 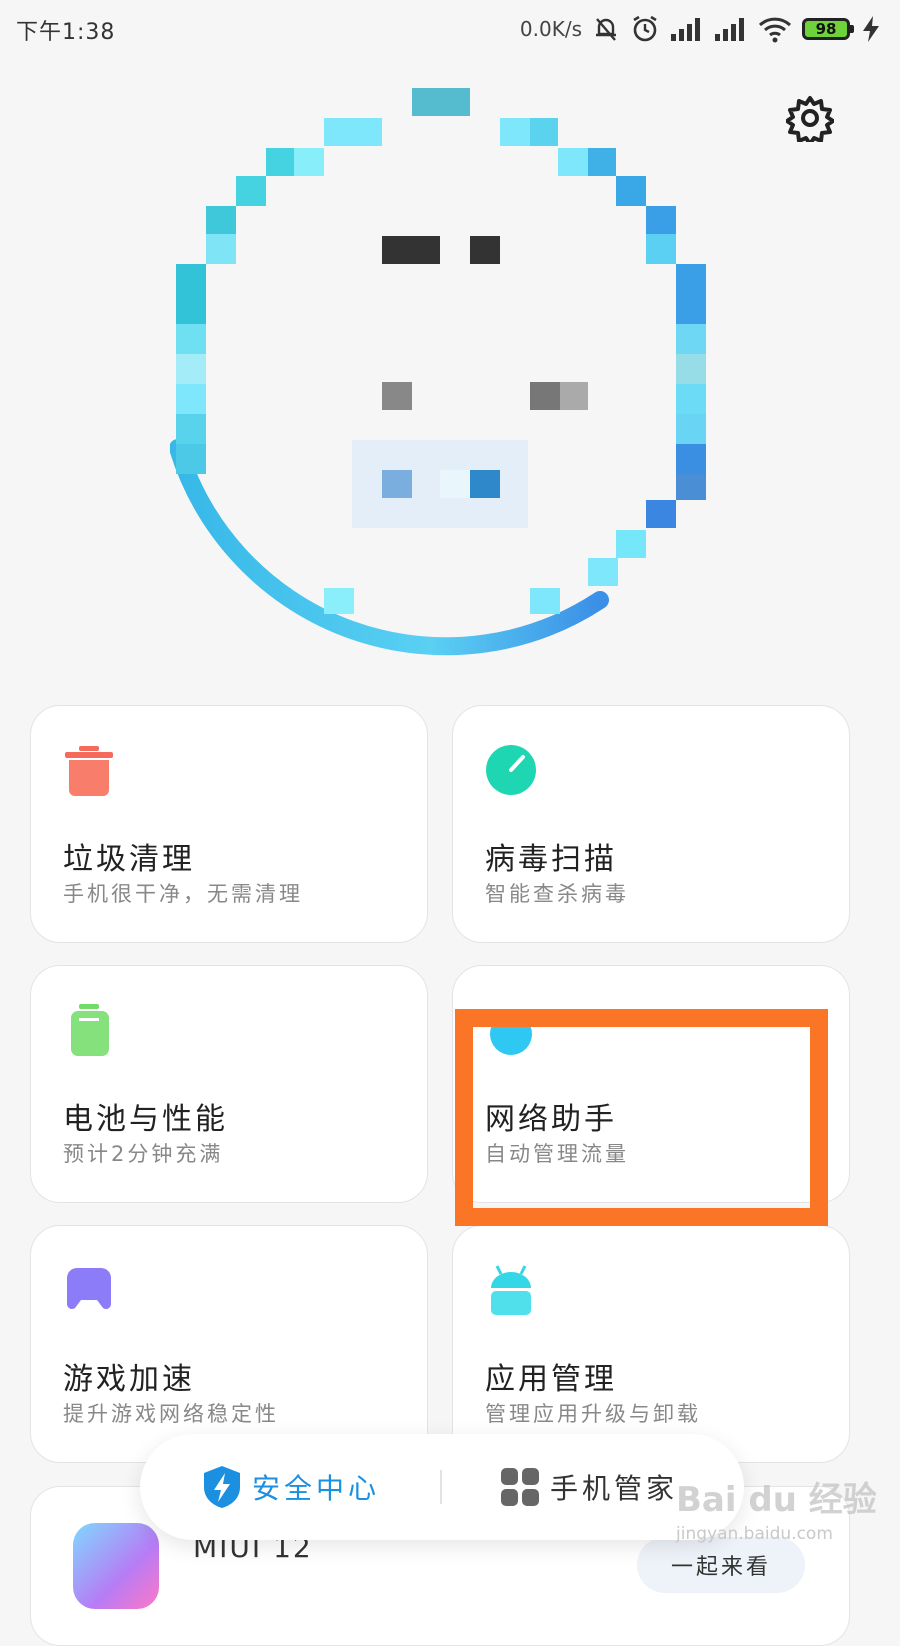 I want to click on alarm-icon, so click(x=645, y=28).